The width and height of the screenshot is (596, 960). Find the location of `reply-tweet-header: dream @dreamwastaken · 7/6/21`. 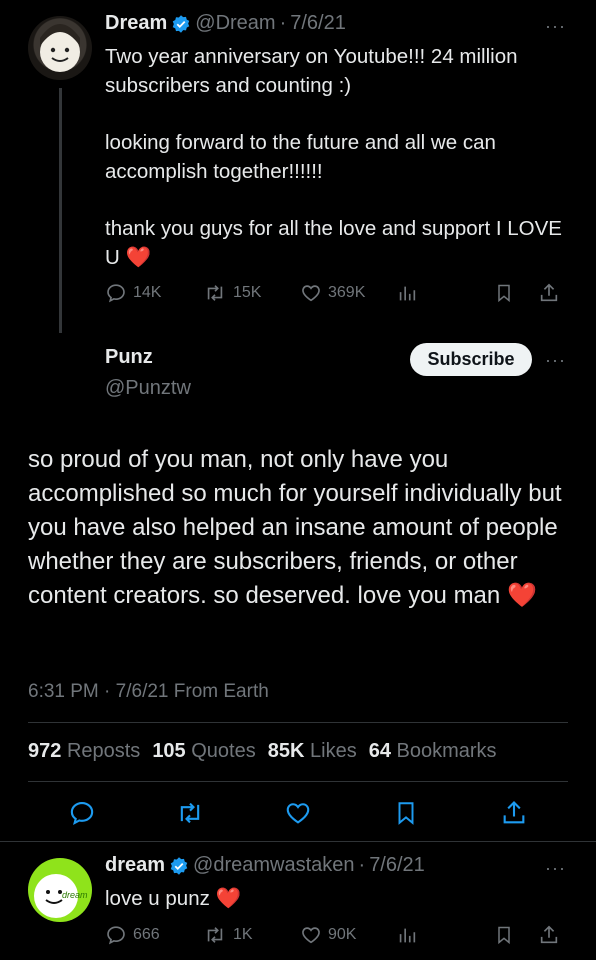

reply-tweet-header: dream @dreamwastaken · 7/6/21 is located at coordinates (265, 865).